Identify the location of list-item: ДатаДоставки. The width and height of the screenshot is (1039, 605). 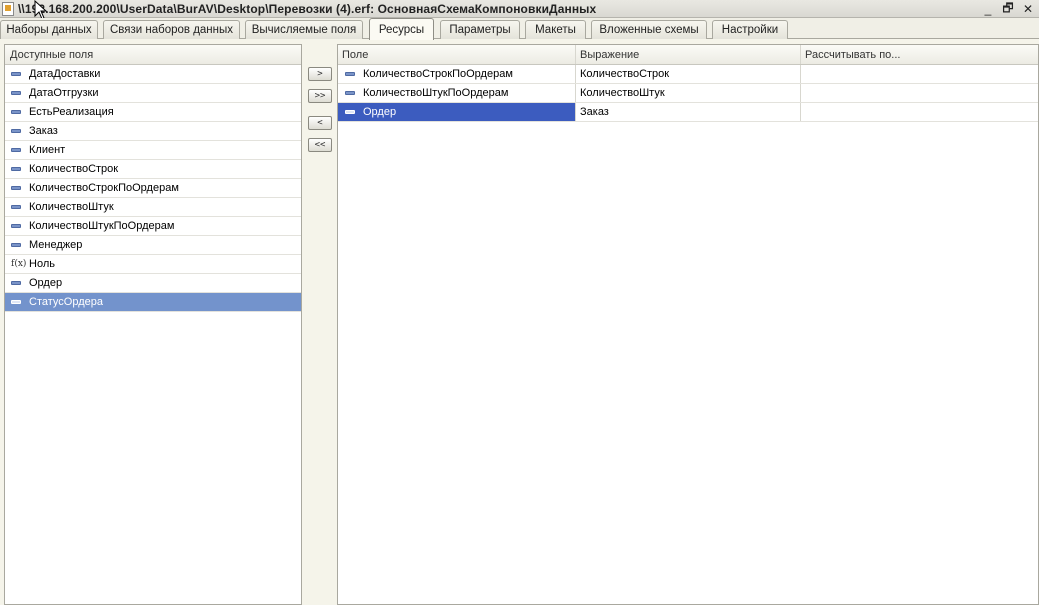
(153, 74).